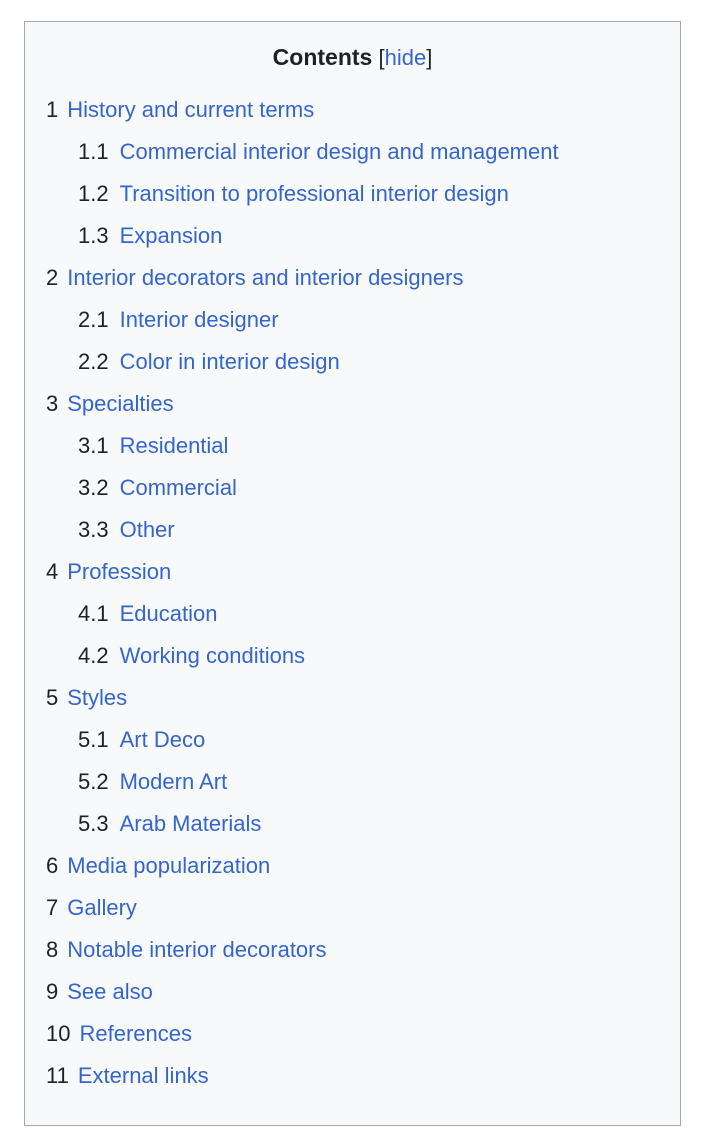 The width and height of the screenshot is (706, 1136). What do you see at coordinates (379, 488) in the screenshot?
I see `toc-entry-line: 3.2 Commercial` at bounding box center [379, 488].